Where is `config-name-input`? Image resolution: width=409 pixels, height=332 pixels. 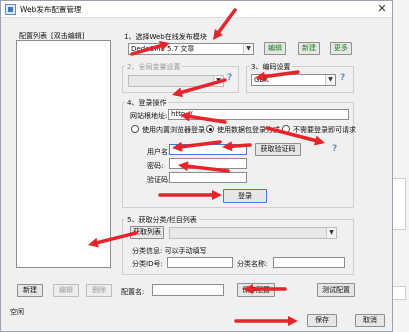
config-name-input is located at coordinates (188, 290).